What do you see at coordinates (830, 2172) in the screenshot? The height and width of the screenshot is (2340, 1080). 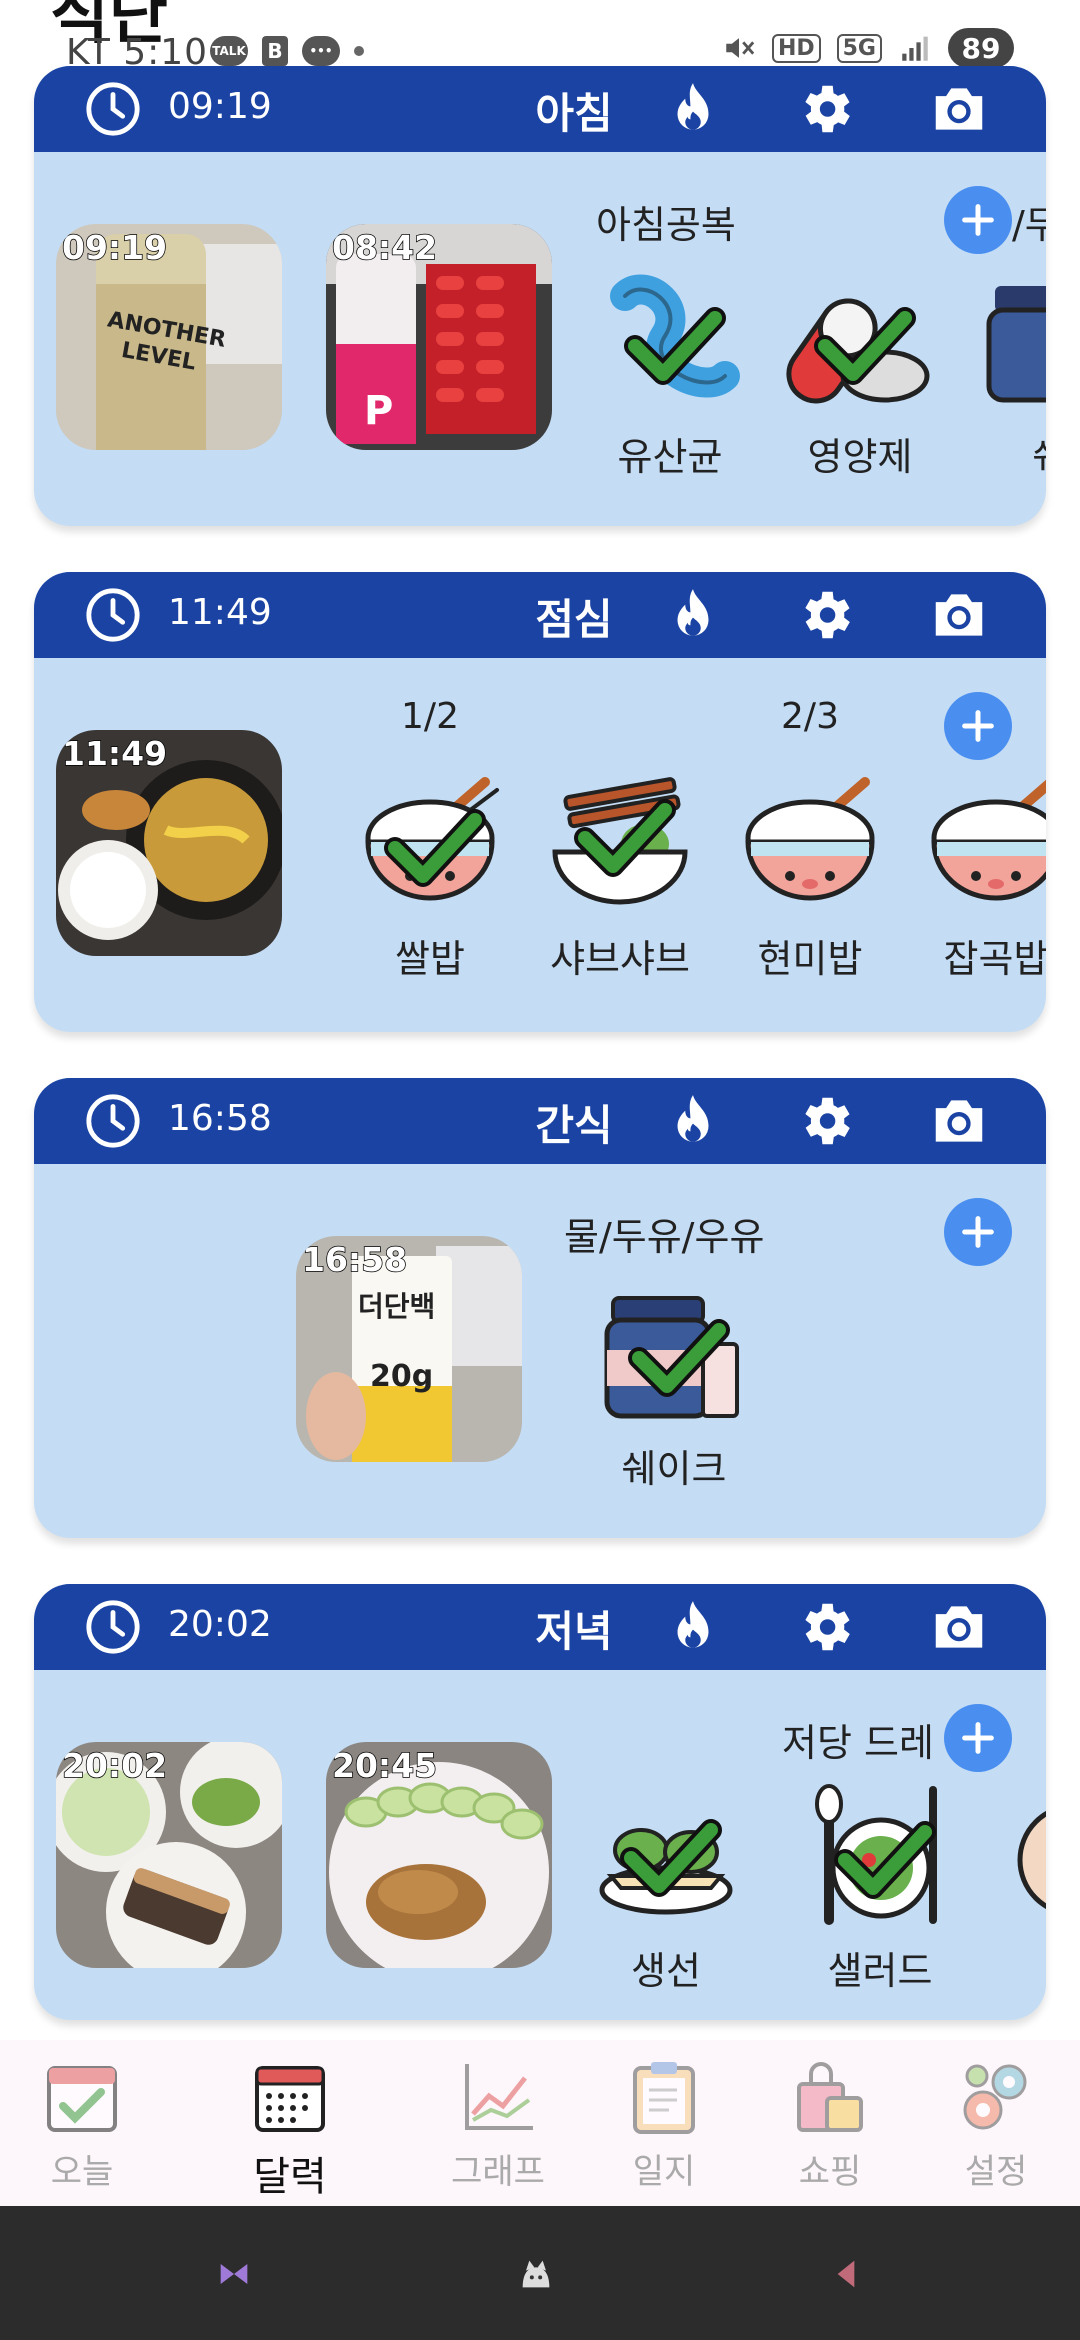 I see `nav-label: 쇼핑` at bounding box center [830, 2172].